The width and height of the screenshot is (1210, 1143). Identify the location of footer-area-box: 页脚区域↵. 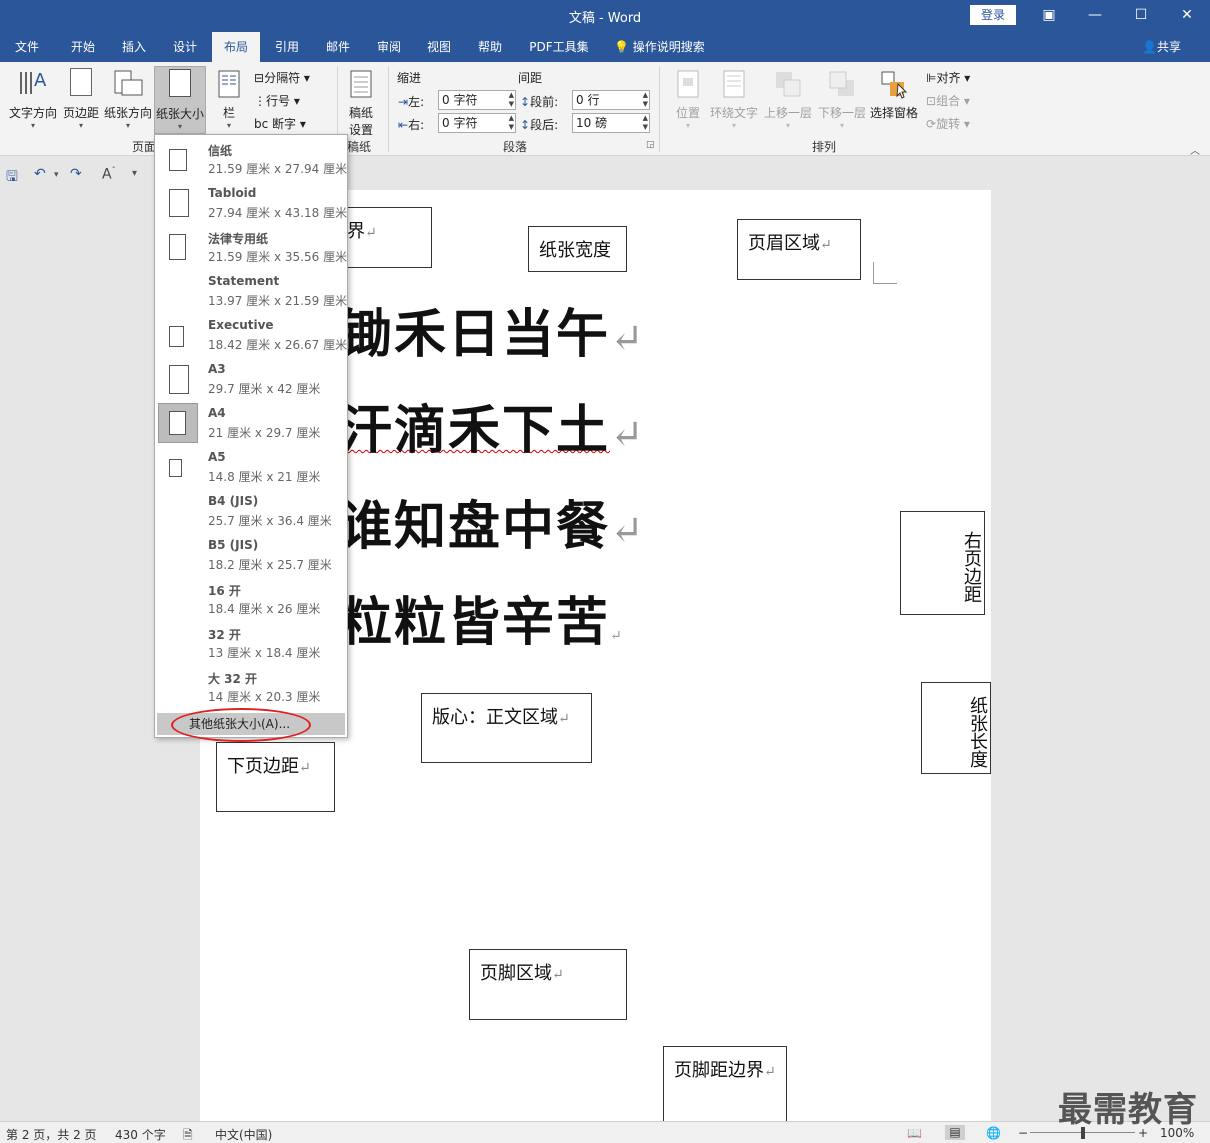
(548, 984).